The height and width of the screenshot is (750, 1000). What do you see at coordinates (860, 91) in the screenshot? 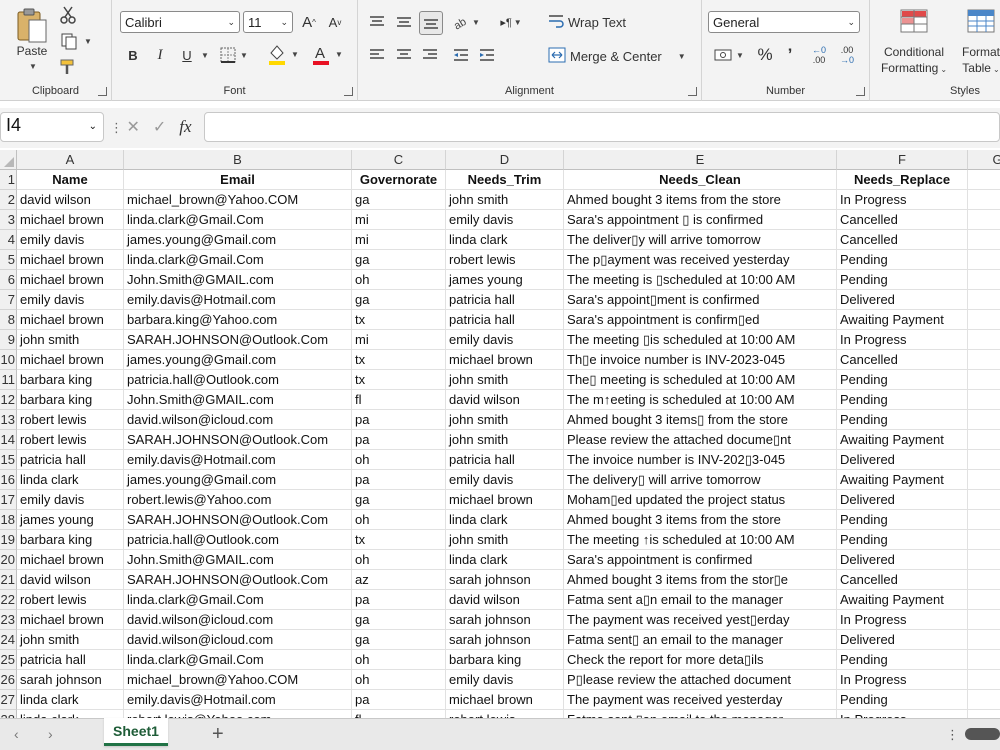
I see `number-launcher-icon` at bounding box center [860, 91].